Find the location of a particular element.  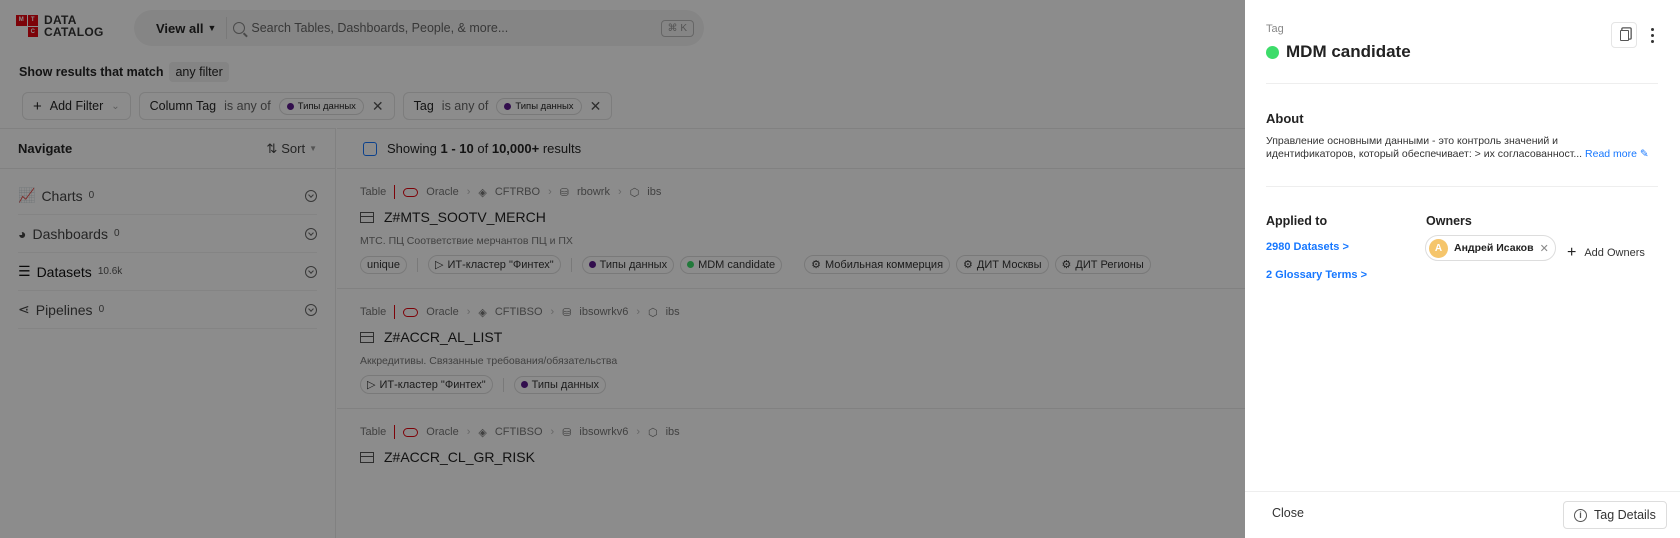

pencil-icon: ✎ is located at coordinates (1644, 154).